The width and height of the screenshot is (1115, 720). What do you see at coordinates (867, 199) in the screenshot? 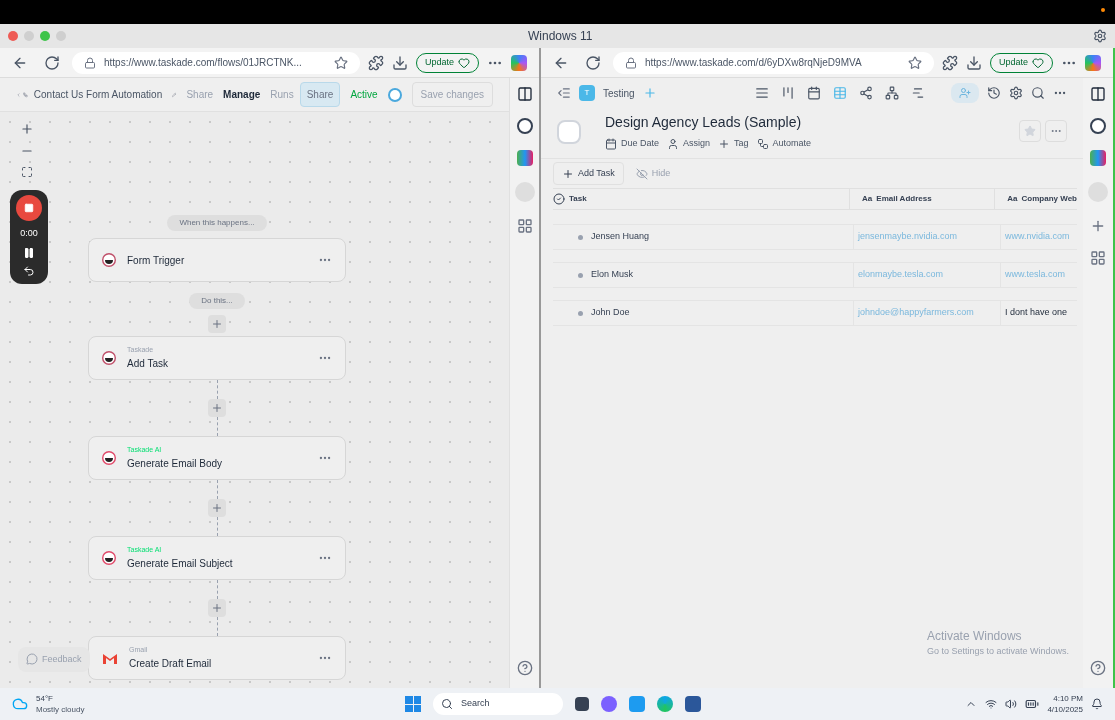
I see `text-type-icon: Aa` at bounding box center [867, 199].